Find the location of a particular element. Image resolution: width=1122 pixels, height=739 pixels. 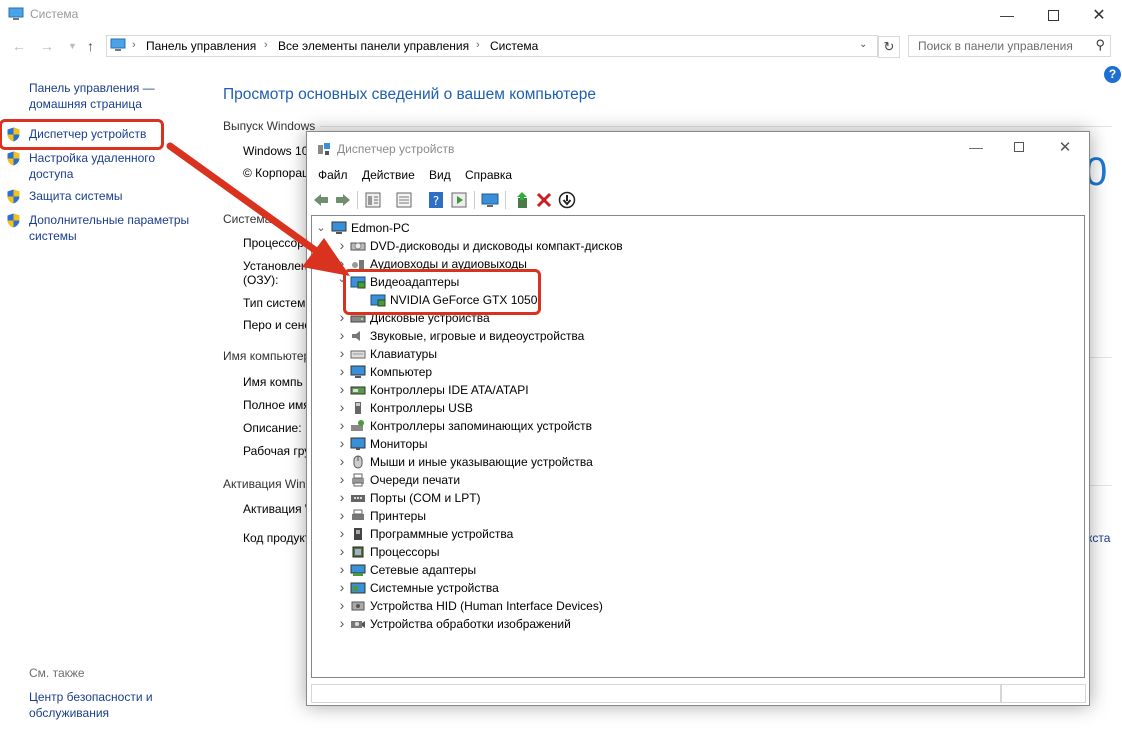

red-arrow is located at coordinates (258, 209).